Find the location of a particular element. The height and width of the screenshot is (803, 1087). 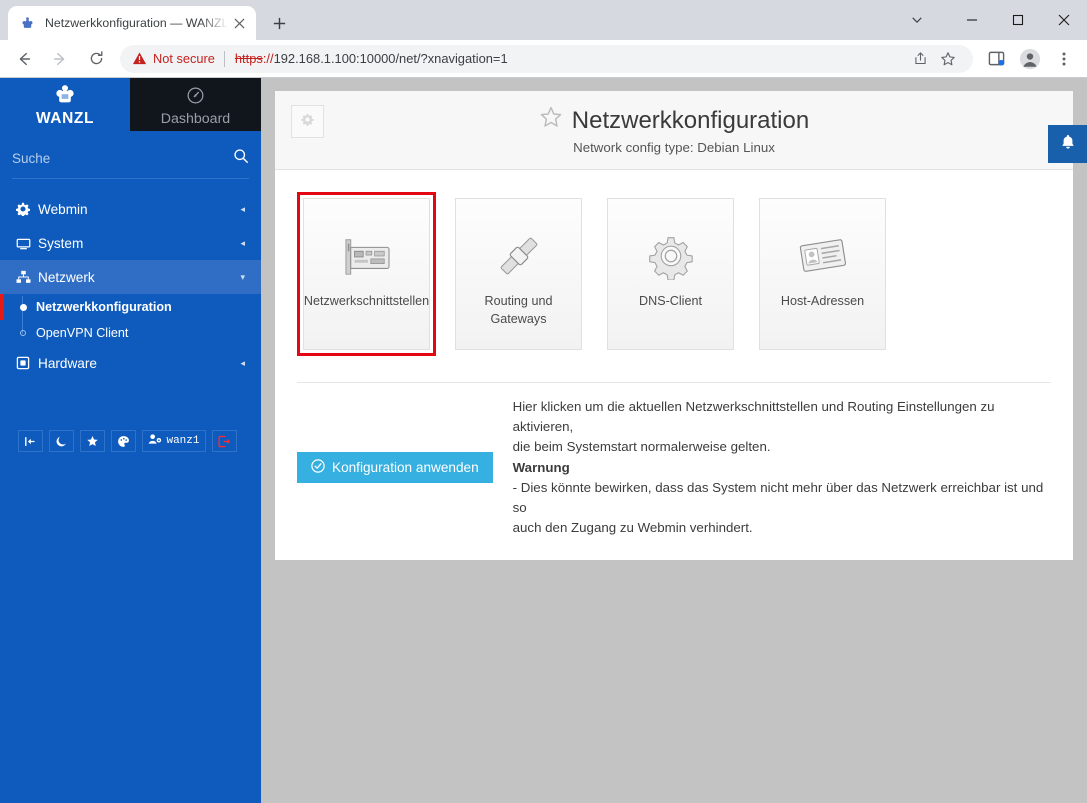

gear-cog-icon is located at coordinates (671, 256).